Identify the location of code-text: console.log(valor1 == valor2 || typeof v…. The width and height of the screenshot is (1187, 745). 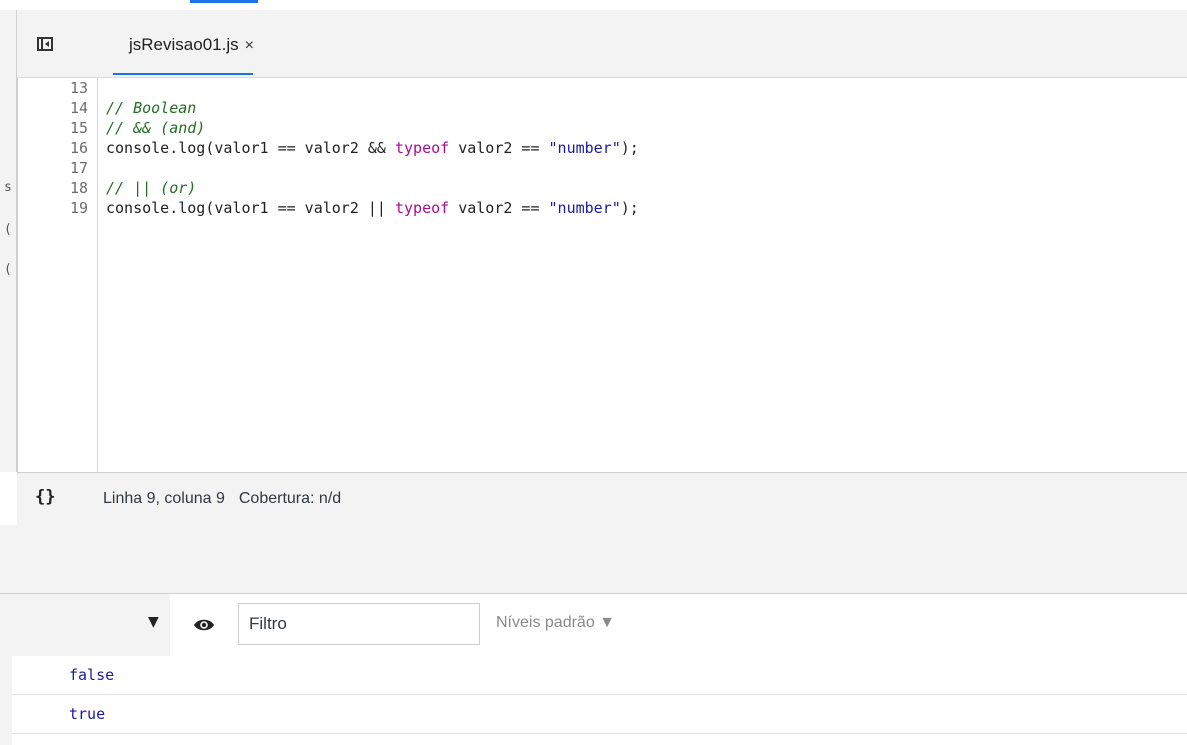
(372, 208).